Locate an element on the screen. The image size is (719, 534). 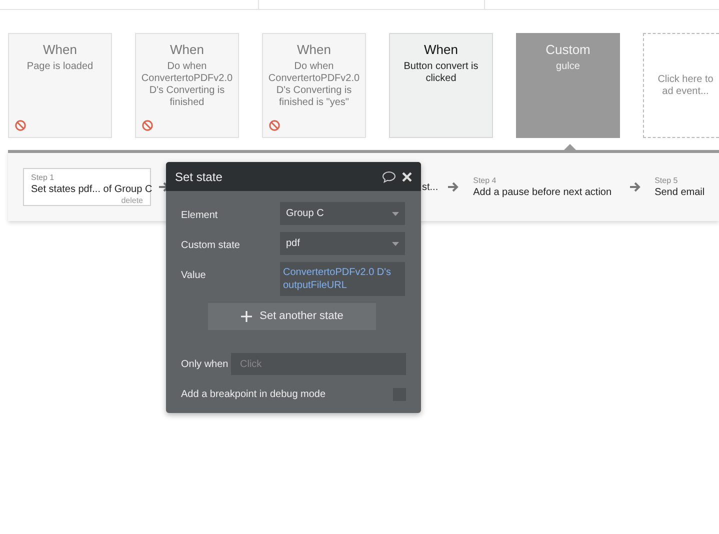
expression-field: ConvertertoPDFv2.0 D's outputFileURL is located at coordinates (342, 279).